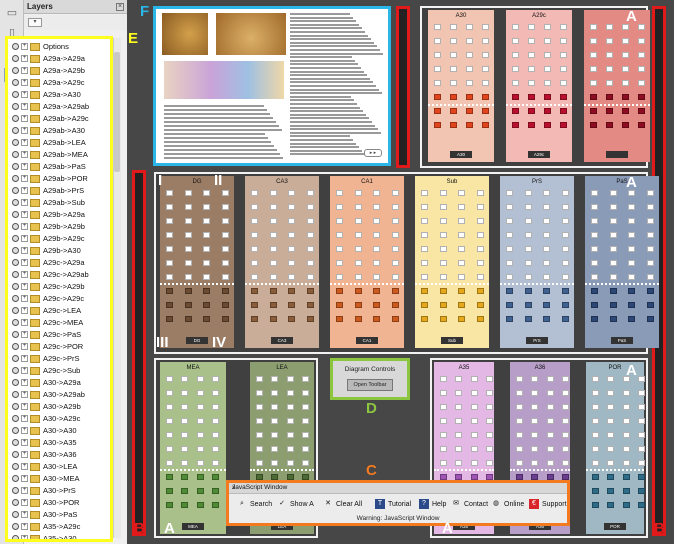  I want to click on column-ca1: CA1 CA1, so click(367, 262).